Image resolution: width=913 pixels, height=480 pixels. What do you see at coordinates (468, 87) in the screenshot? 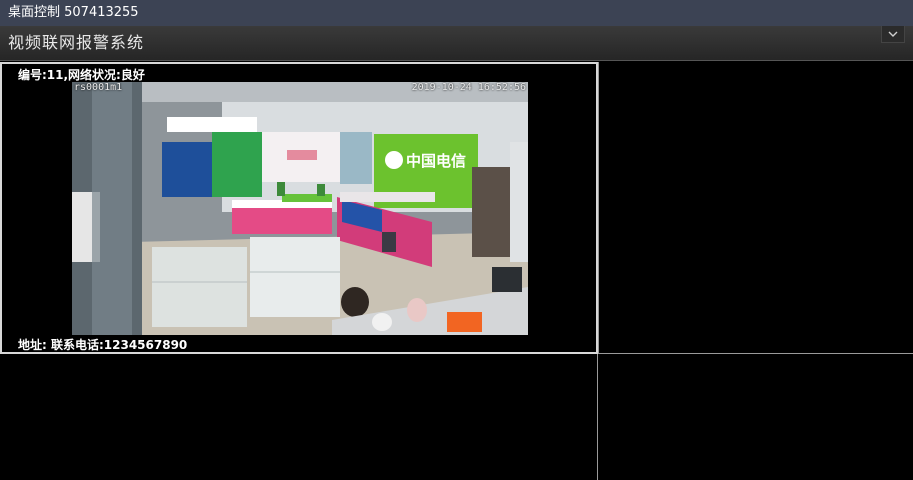
I see `camera-timestamp-overlay: 2019-10-24 16:52:56` at bounding box center [468, 87].